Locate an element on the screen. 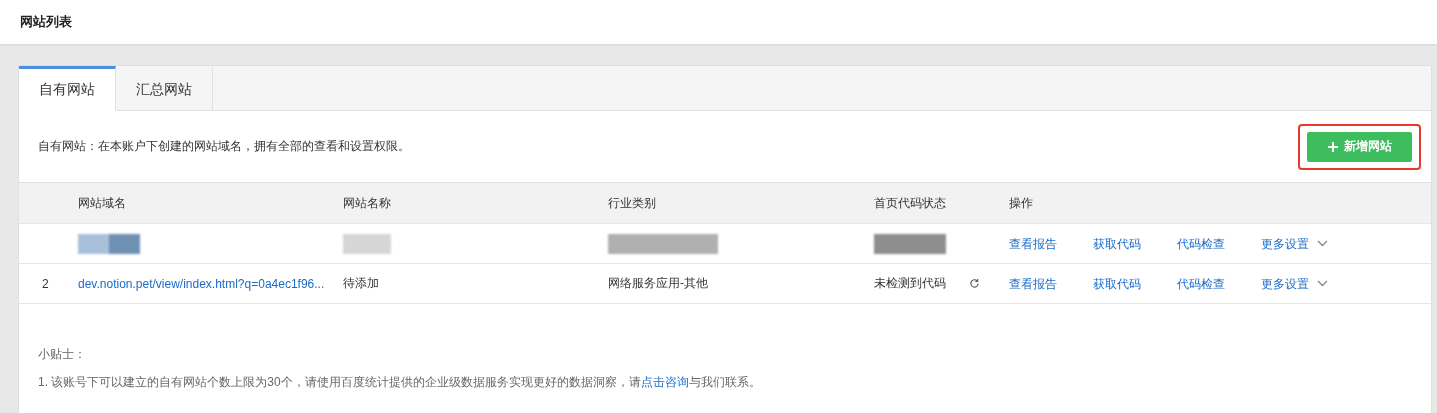 Image resolution: width=1437 pixels, height=413 pixels. site-name: 待添加 is located at coordinates (361, 283).